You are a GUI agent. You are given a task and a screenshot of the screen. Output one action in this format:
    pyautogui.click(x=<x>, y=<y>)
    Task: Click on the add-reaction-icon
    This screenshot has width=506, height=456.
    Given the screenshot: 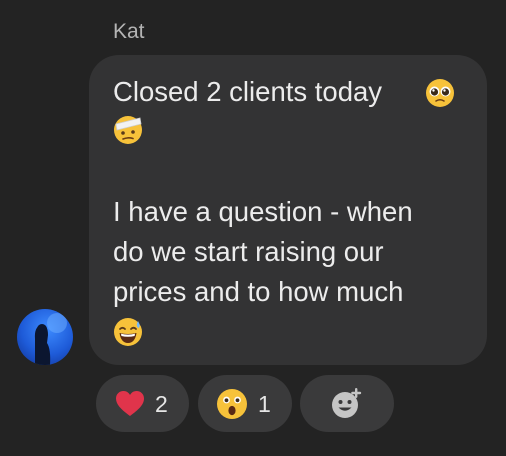 What is the action you would take?
    pyautogui.click(x=347, y=403)
    